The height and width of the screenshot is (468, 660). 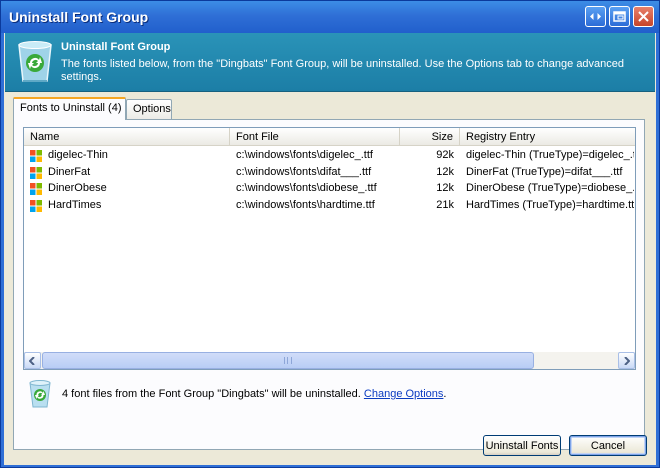 I want to click on cell-registry: DinerFat (TrueType)=difat___.ttf, so click(x=544, y=171).